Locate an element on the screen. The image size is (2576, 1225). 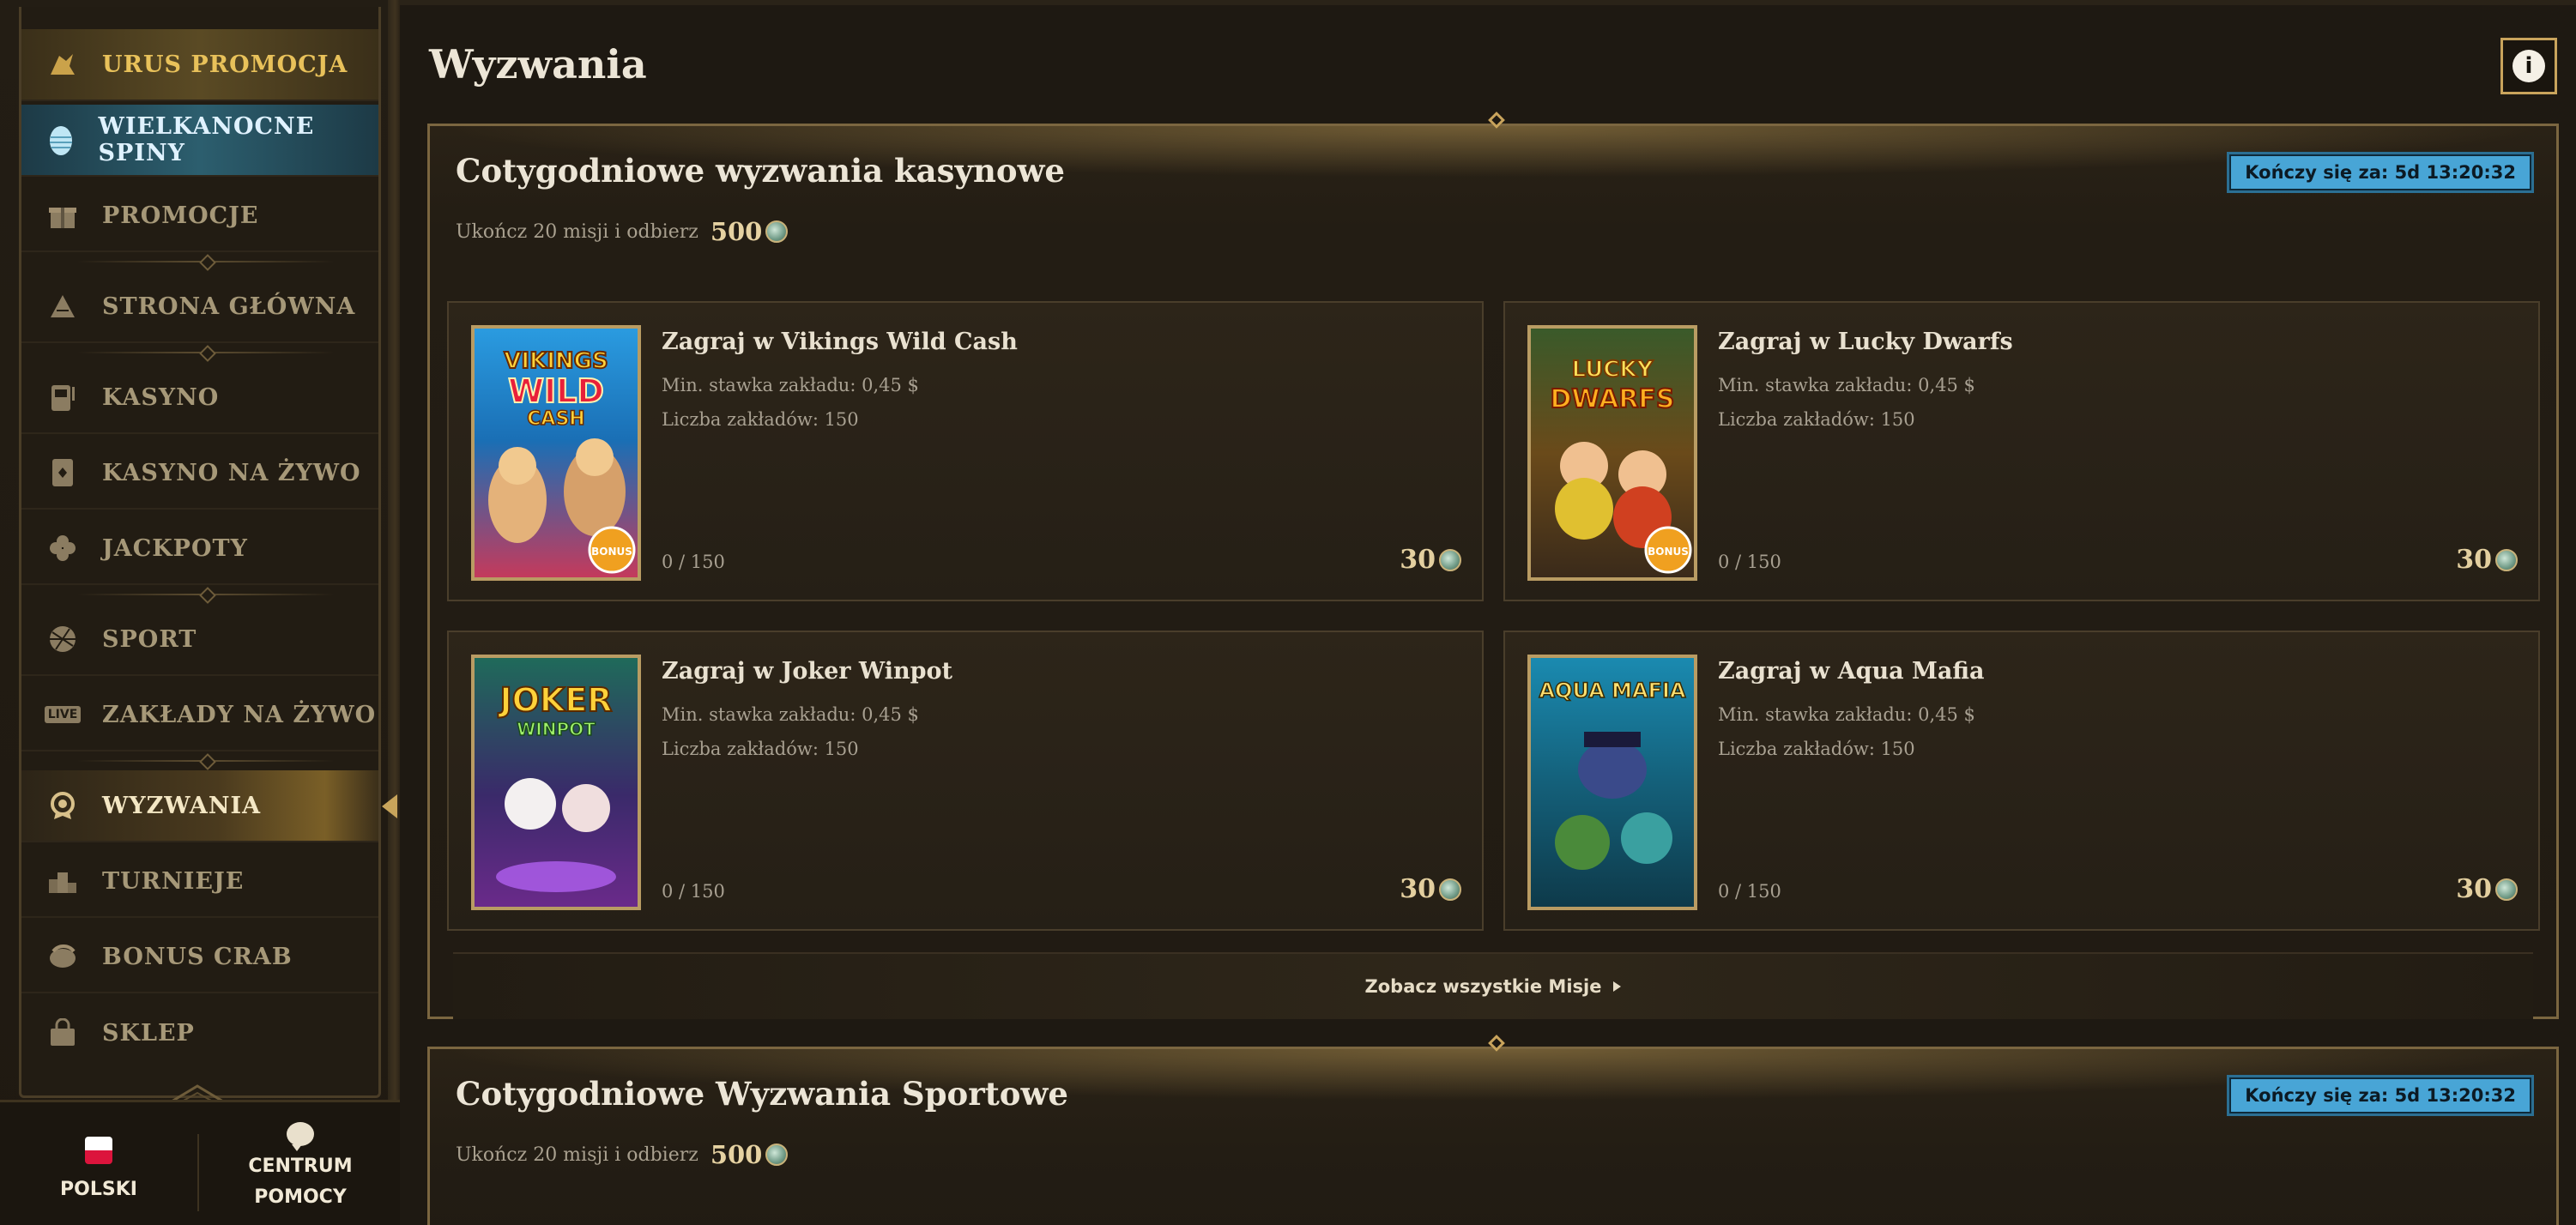
svg-text: LUCKY is located at coordinates (1613, 370).